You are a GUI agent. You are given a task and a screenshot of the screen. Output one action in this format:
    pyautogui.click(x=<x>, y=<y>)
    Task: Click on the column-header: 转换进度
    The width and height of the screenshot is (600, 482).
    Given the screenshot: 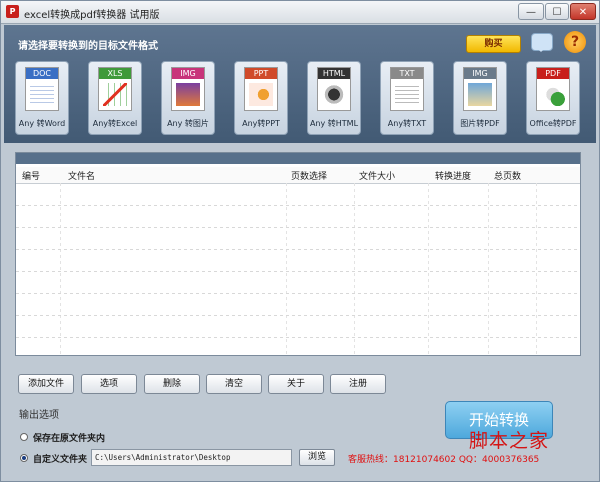 What is the action you would take?
    pyautogui.click(x=453, y=175)
    